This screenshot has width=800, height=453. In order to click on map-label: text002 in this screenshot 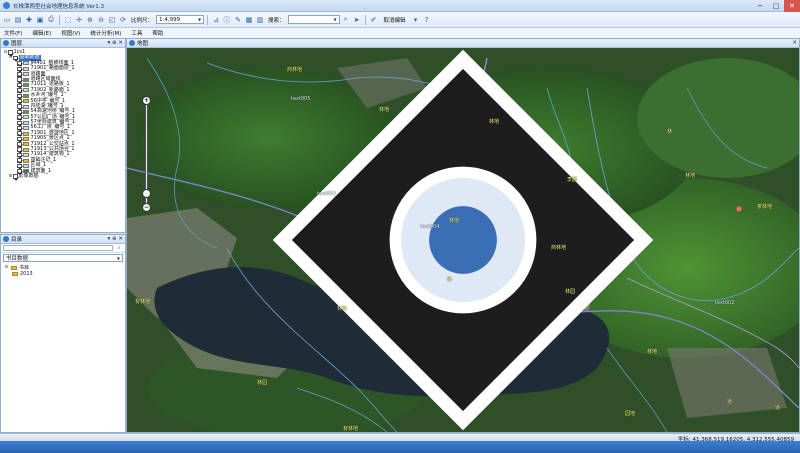, I will do `click(725, 303)`.